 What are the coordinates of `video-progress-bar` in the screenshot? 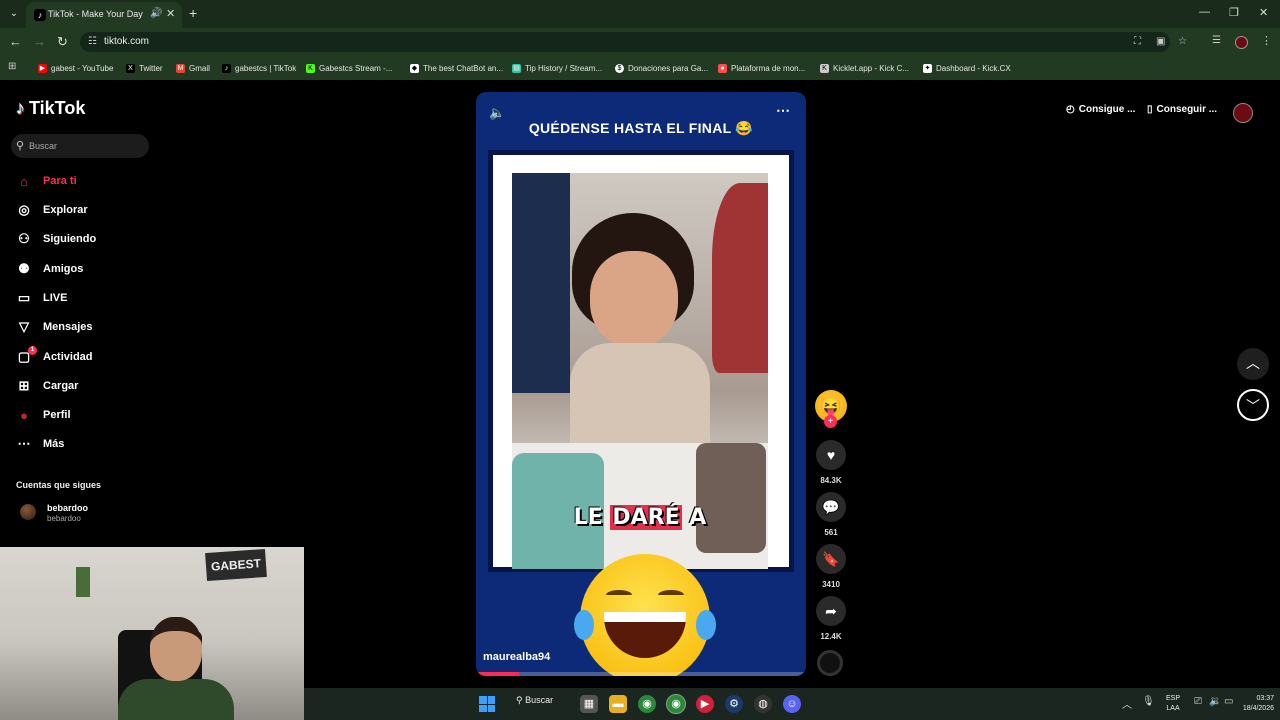 It's located at (641, 674).